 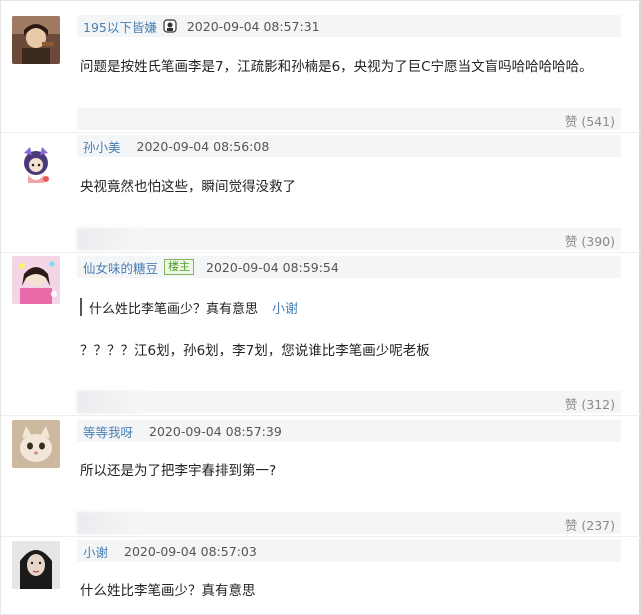 I want to click on like-button: 赞 (541), so click(x=590, y=120).